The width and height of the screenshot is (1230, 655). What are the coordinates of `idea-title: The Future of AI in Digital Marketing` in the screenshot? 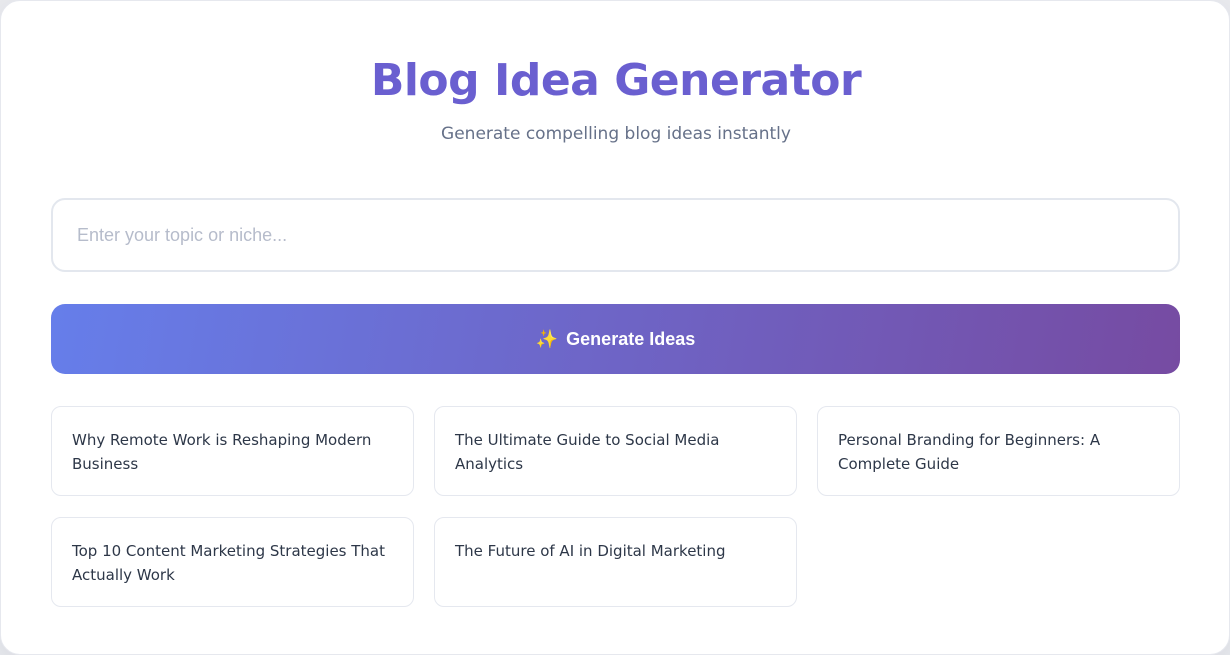 It's located at (590, 551).